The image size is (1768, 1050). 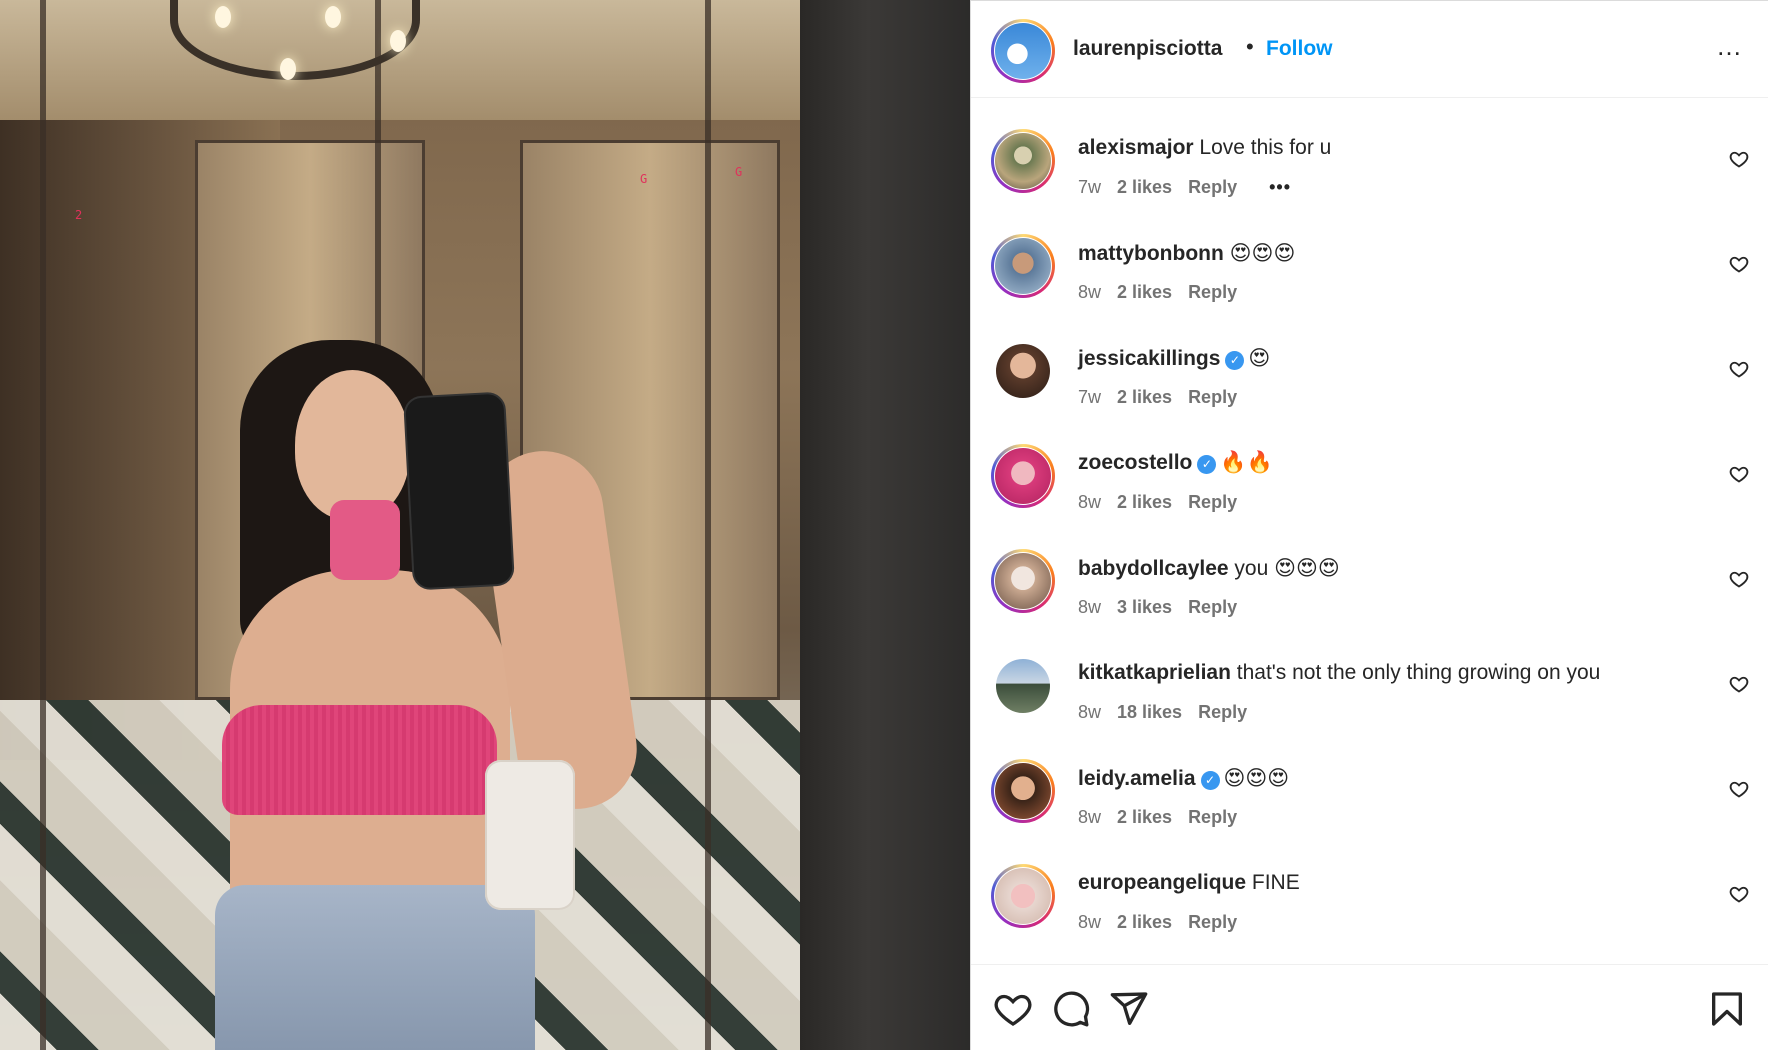 I want to click on comment-text: 🔥🔥, so click(x=1246, y=462).